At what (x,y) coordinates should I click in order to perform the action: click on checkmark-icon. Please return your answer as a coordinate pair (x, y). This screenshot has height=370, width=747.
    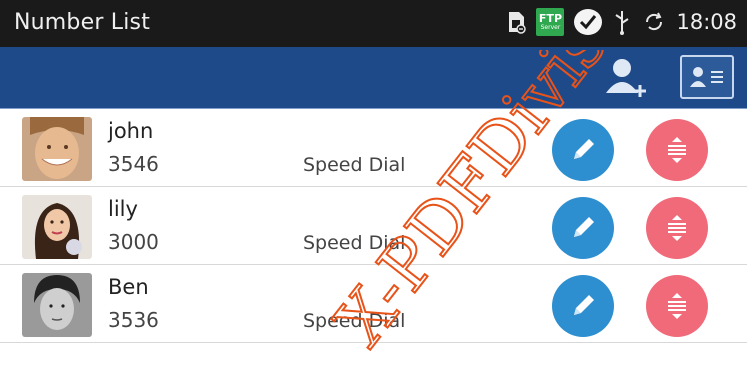
    Looking at the image, I should click on (588, 22).